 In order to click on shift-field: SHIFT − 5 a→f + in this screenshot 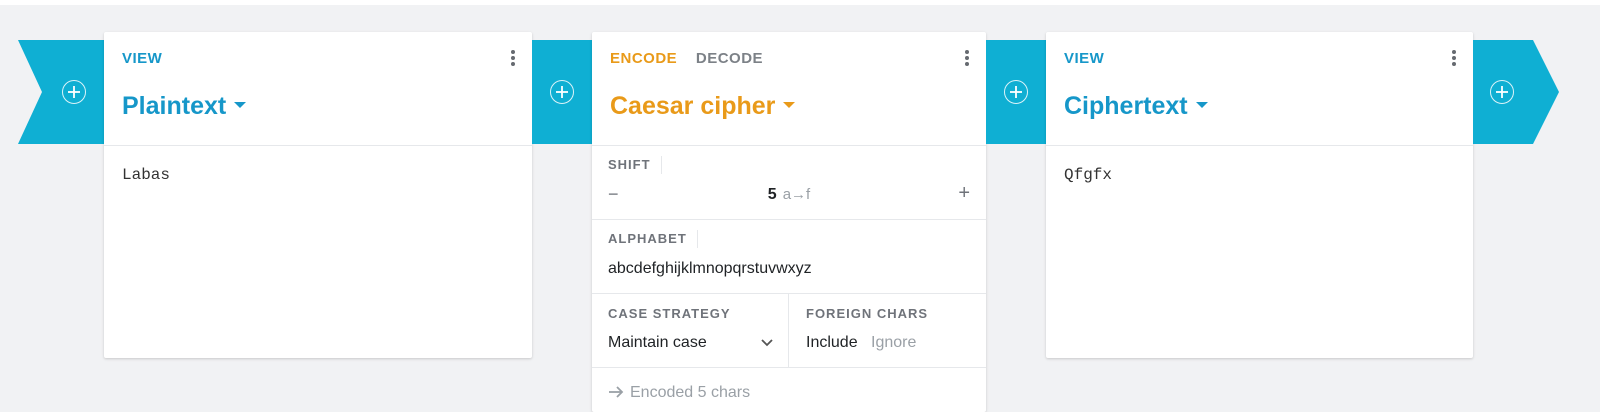, I will do `click(789, 183)`.